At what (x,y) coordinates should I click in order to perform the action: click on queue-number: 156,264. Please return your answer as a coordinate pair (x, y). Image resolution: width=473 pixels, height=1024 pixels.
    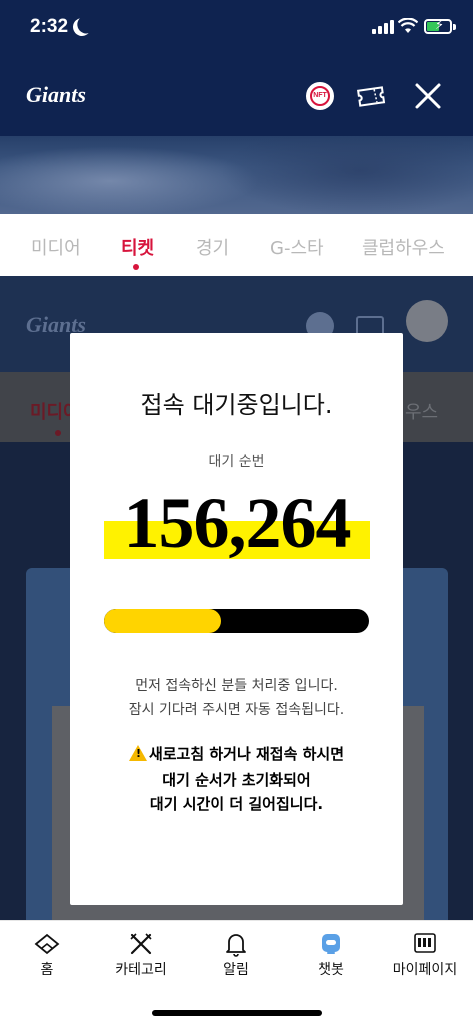
    Looking at the image, I should click on (237, 523).